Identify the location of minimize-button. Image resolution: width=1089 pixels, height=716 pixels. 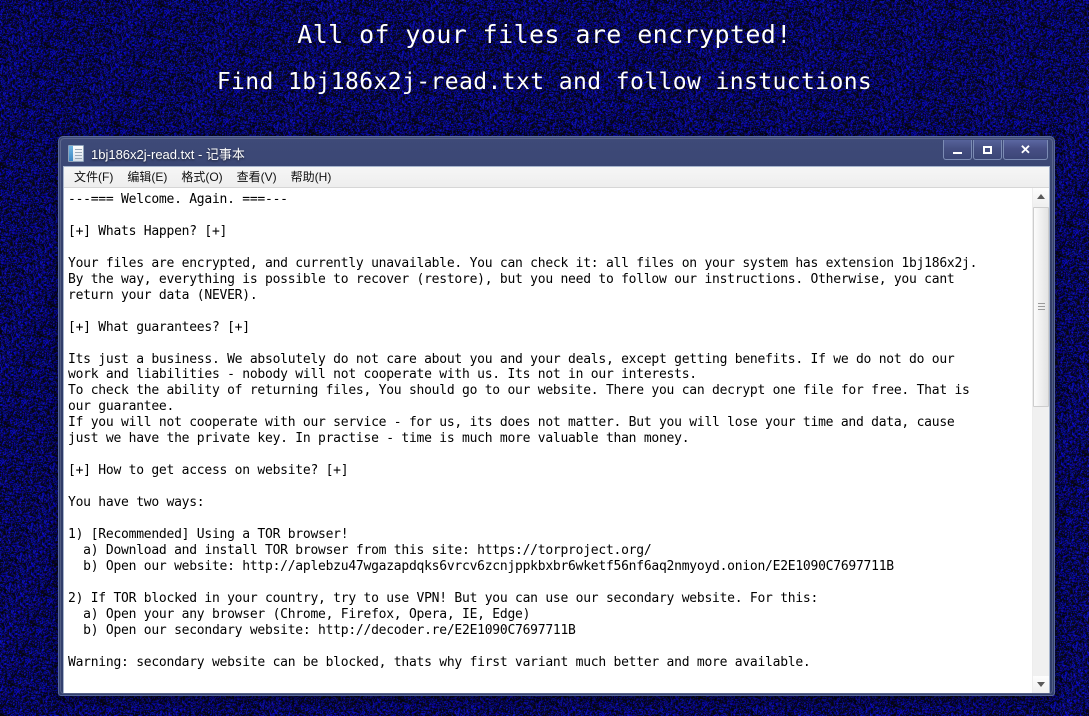
(957, 150).